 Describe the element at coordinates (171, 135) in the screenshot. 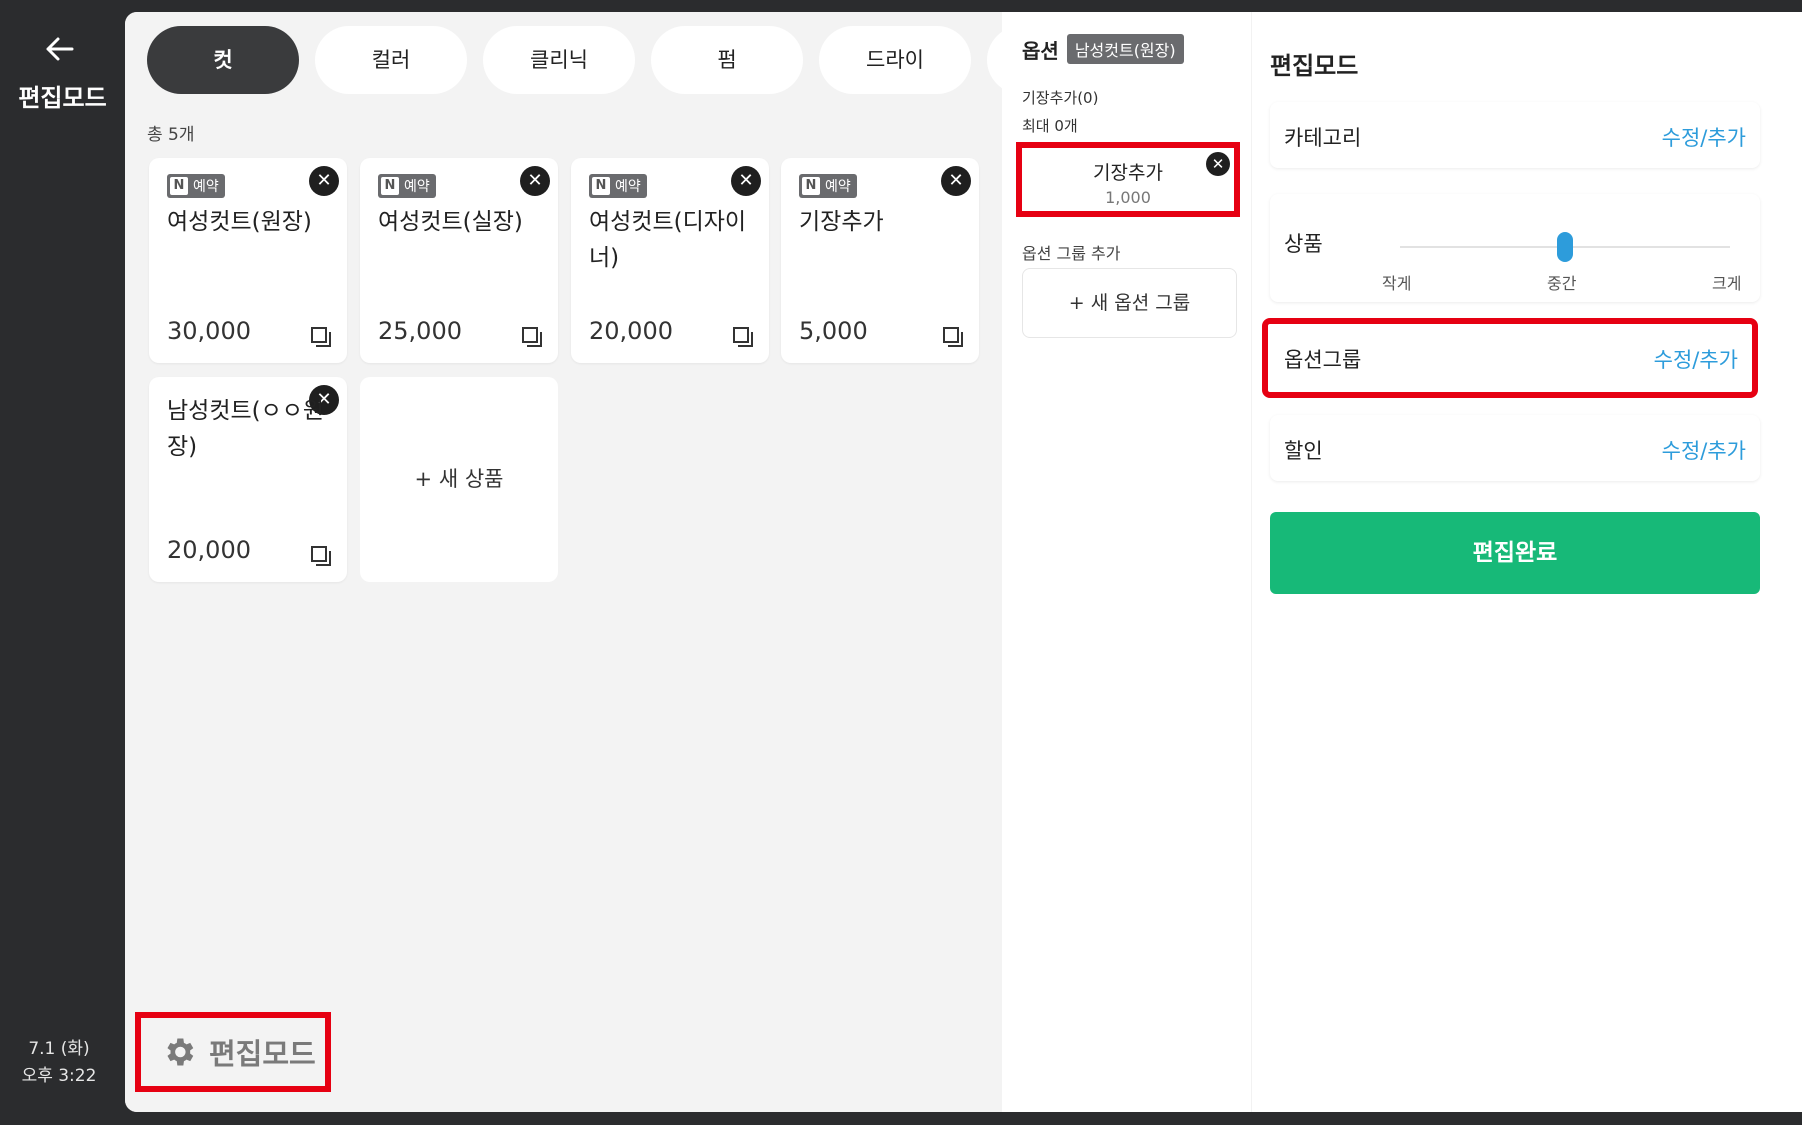

I see `product-count: 총 5개` at that location.